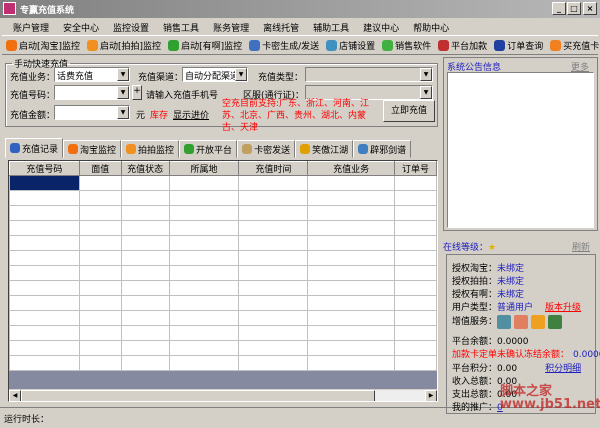 Image resolution: width=600 pixels, height=428 pixels. What do you see at coordinates (351, 168) in the screenshot?
I see `column-header: 充值业务` at bounding box center [351, 168].